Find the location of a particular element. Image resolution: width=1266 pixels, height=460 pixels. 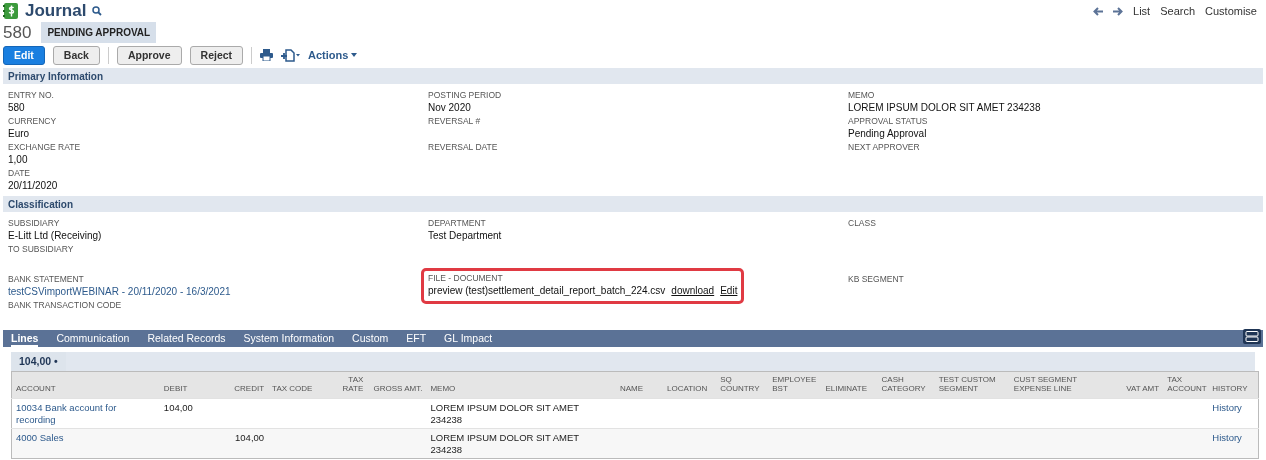

column-header: EMPLOYEE BST is located at coordinates (795, 385).